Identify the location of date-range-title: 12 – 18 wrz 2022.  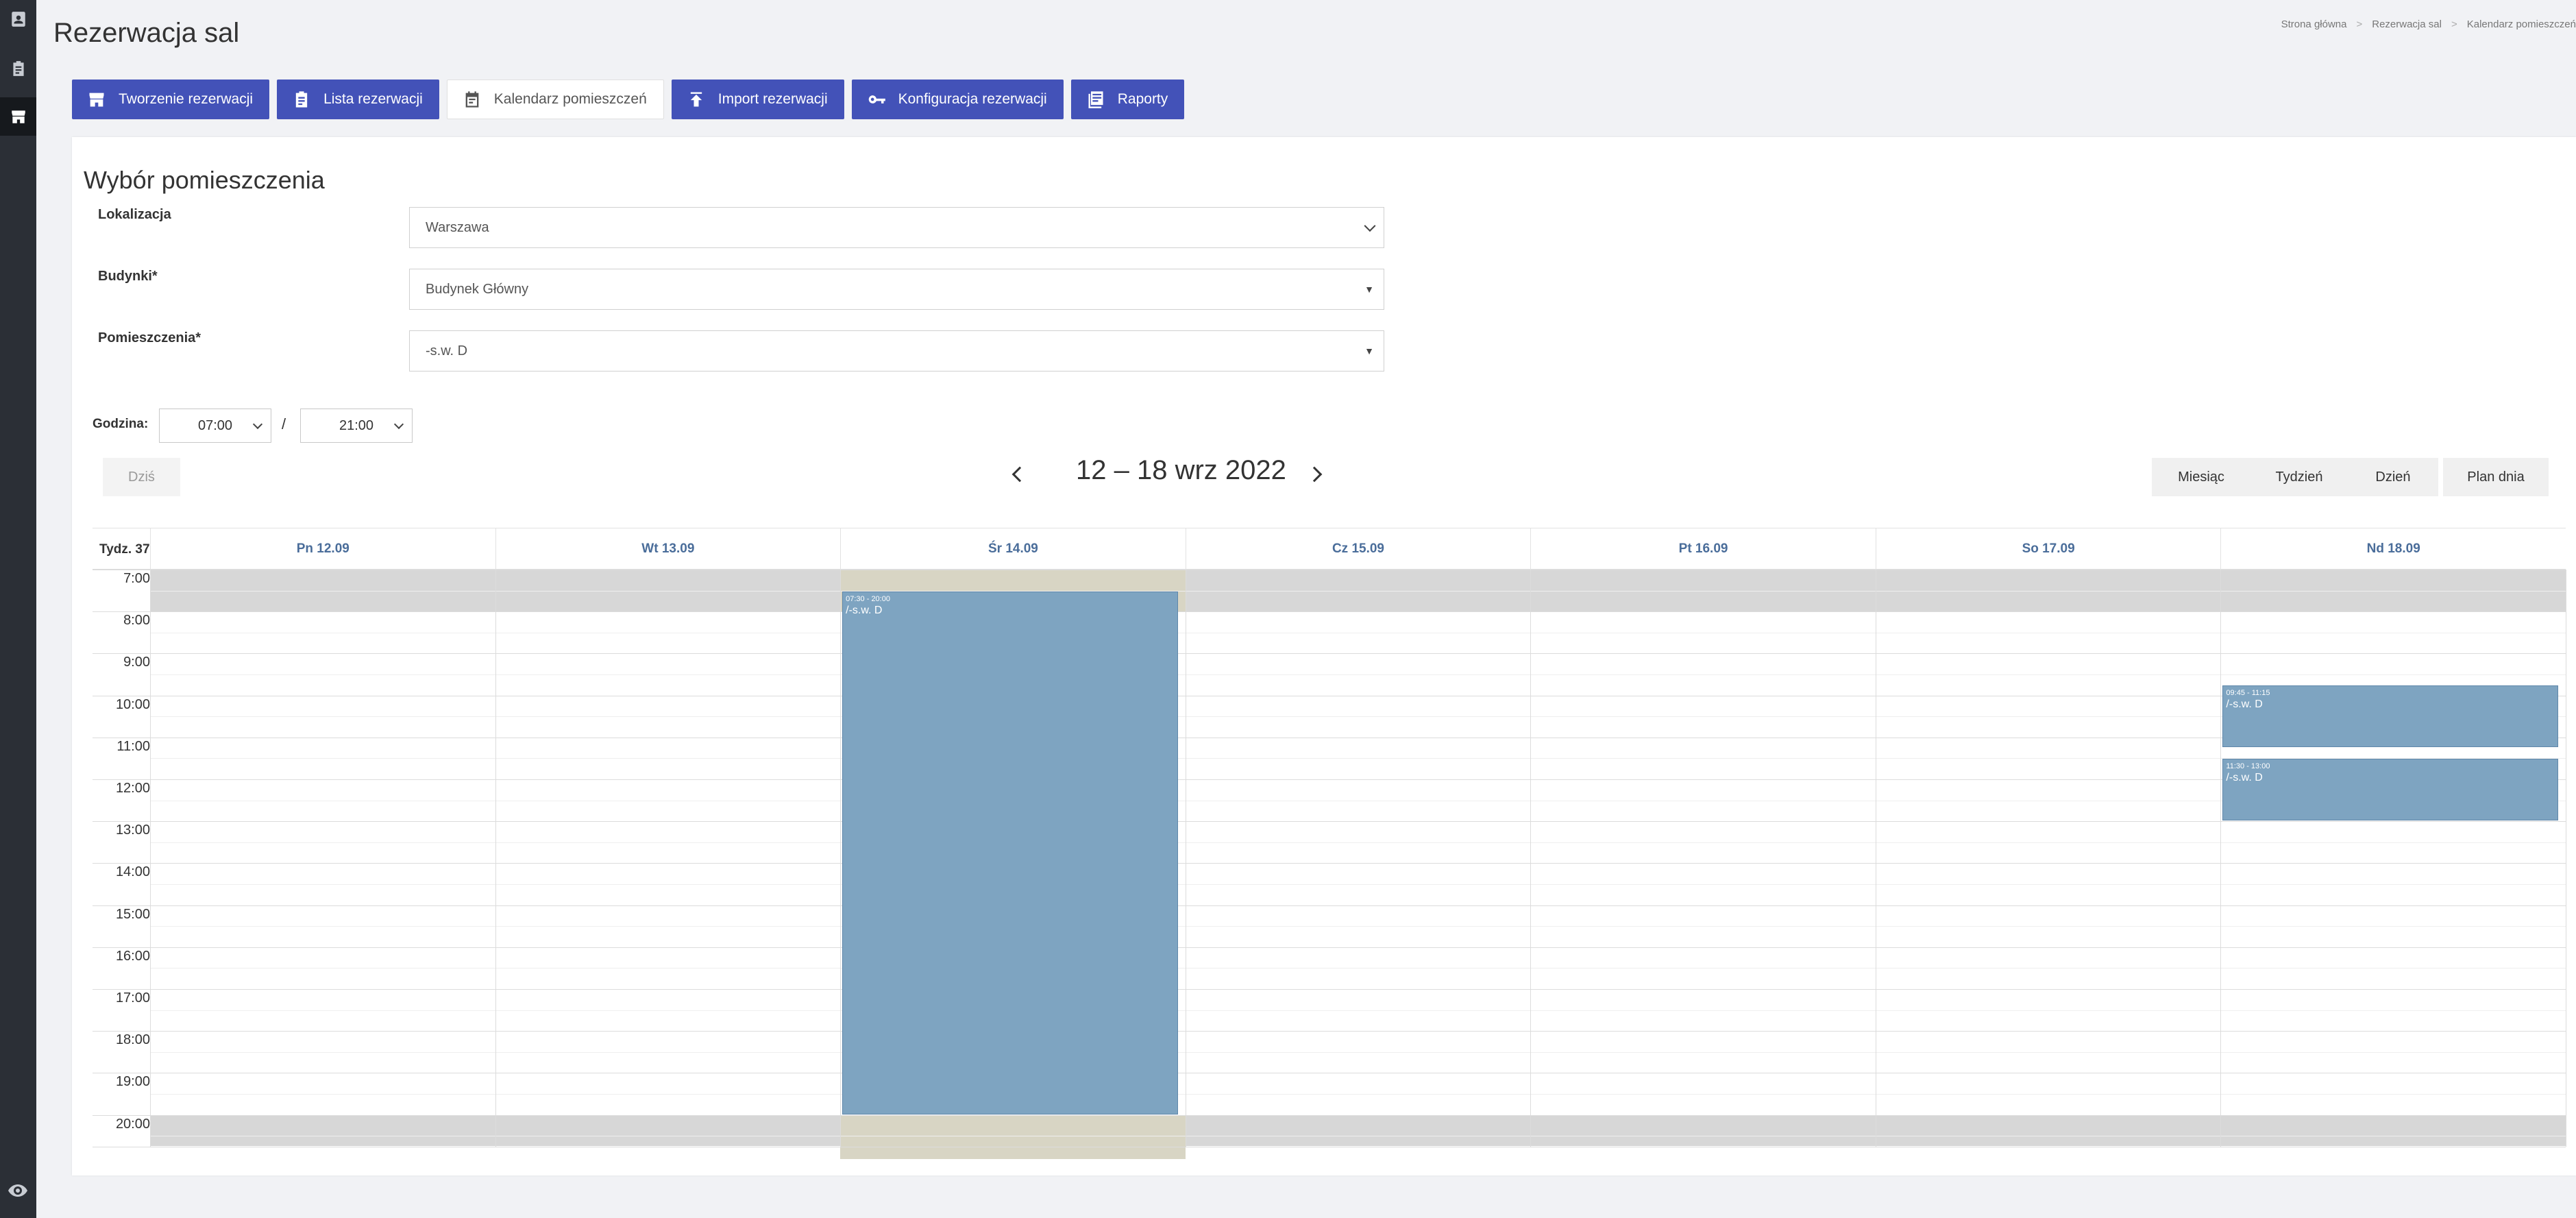
(1181, 470).